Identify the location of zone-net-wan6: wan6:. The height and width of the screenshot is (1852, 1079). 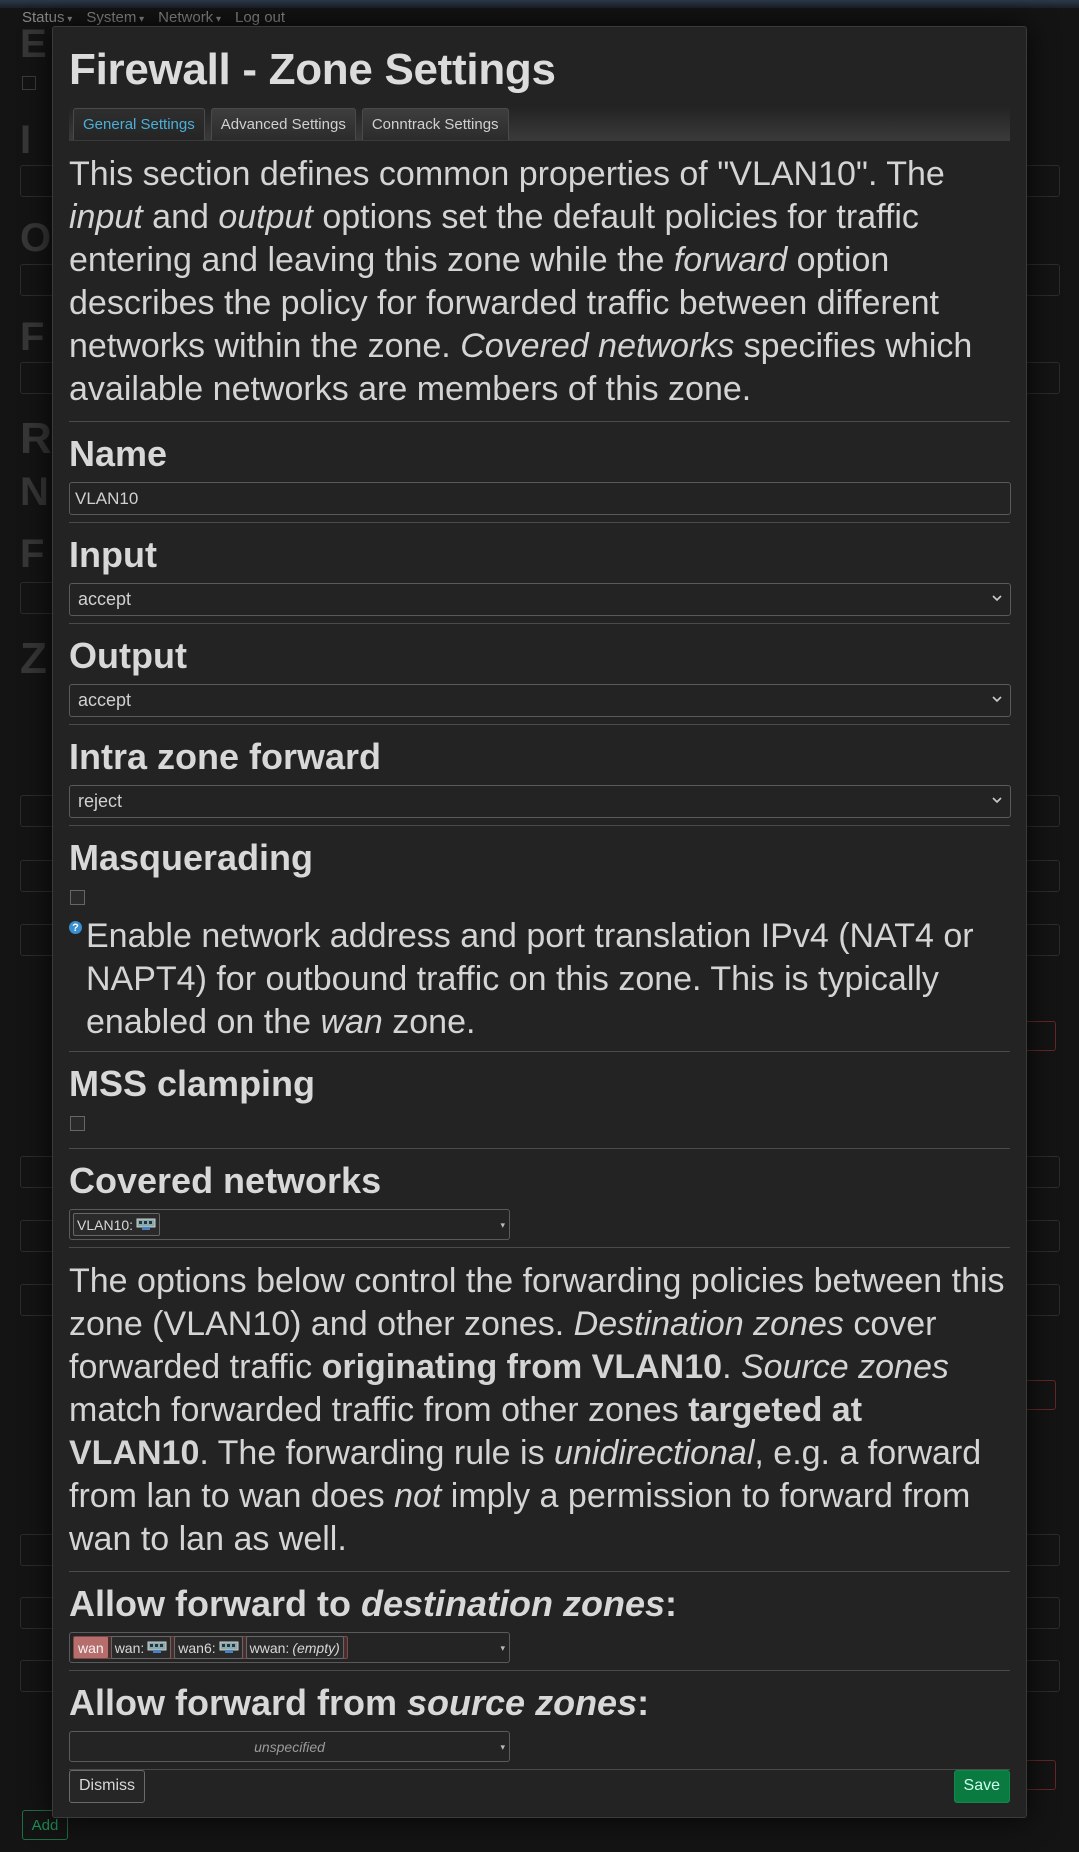
(208, 1647).